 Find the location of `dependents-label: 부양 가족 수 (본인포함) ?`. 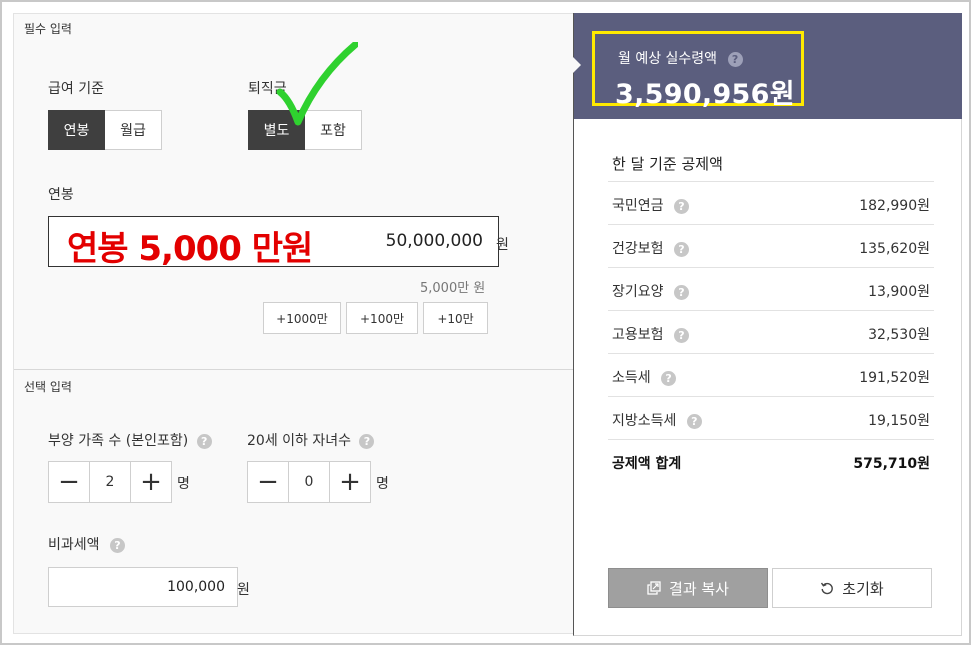

dependents-label: 부양 가족 수 (본인포함) ? is located at coordinates (130, 440).